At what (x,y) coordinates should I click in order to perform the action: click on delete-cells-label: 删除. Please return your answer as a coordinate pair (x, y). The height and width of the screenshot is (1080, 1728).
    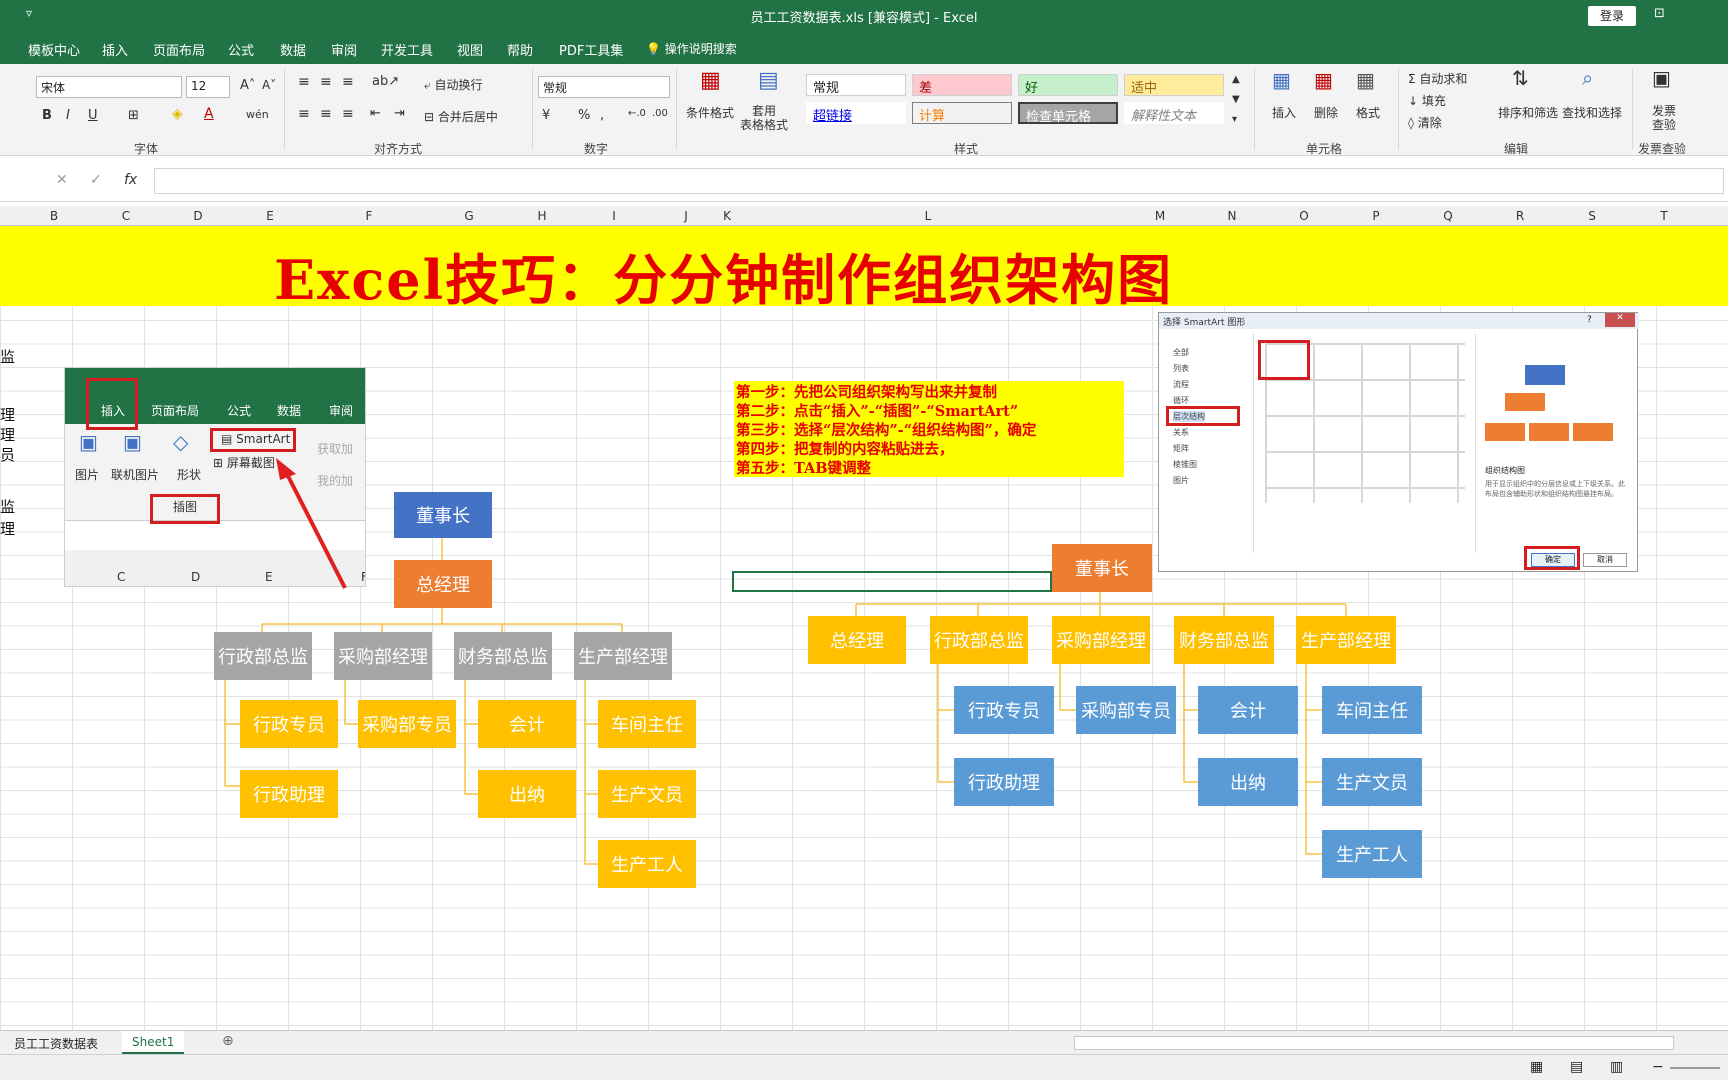
    Looking at the image, I should click on (1326, 112).